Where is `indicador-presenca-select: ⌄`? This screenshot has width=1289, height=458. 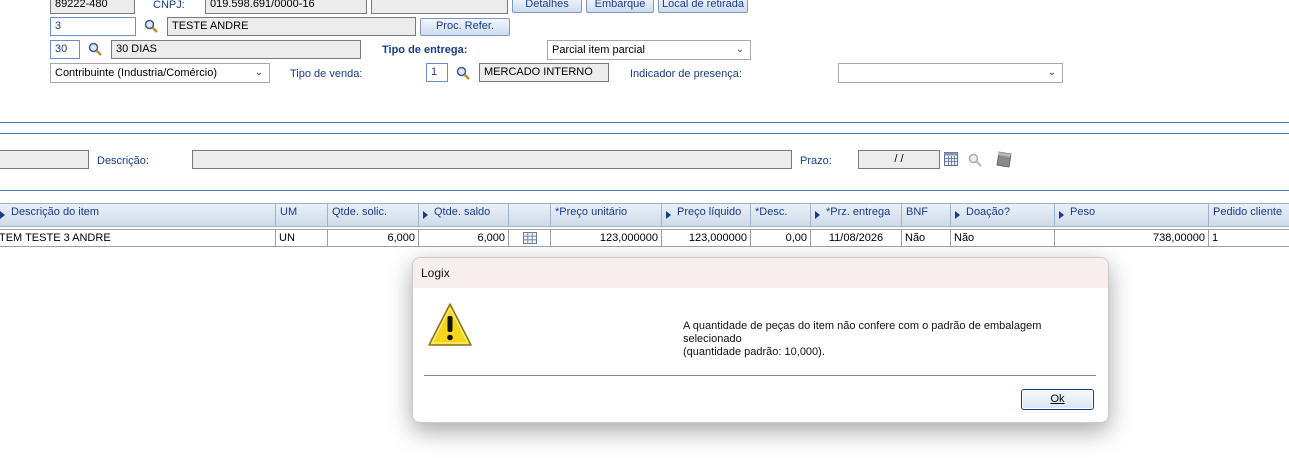 indicador-presenca-select: ⌄ is located at coordinates (950, 73).